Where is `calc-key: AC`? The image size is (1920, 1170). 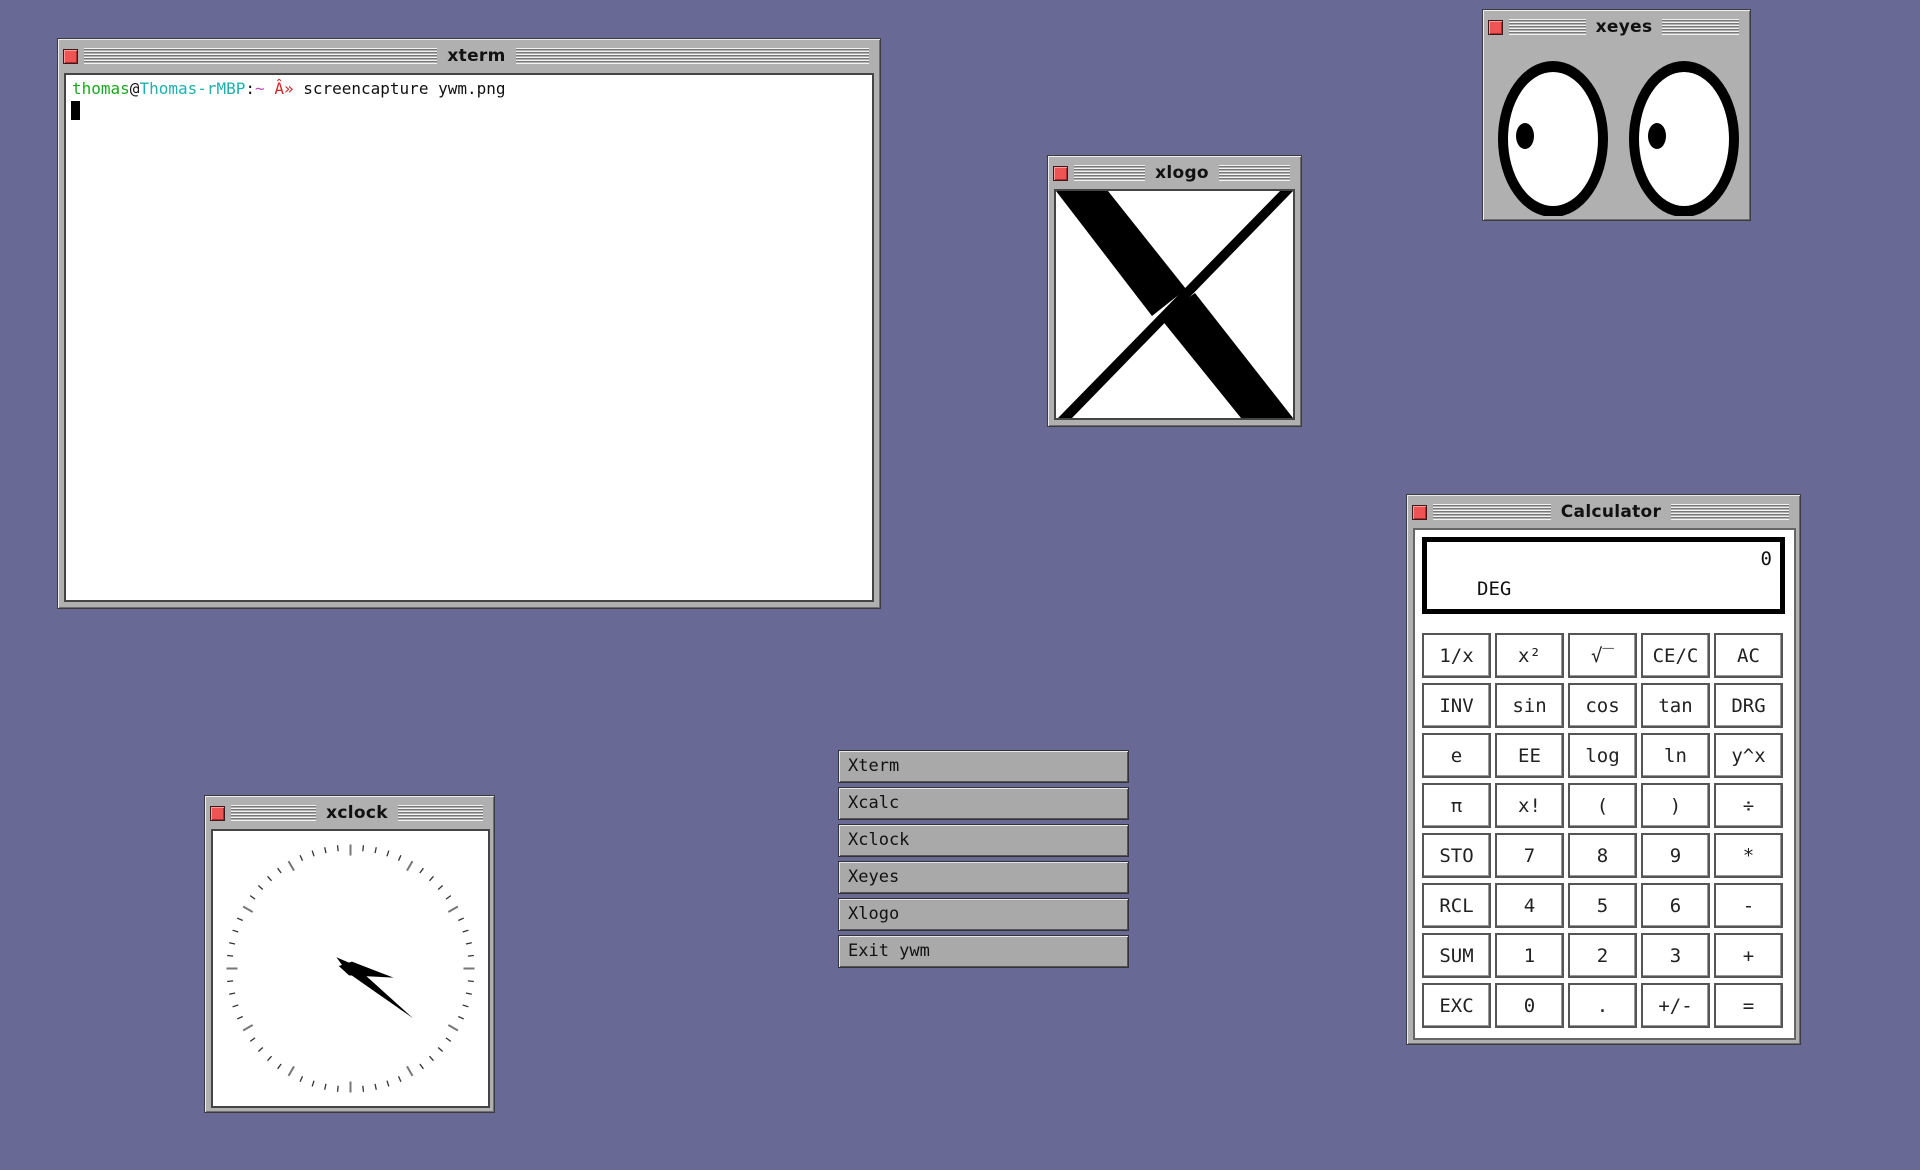
calc-key: AC is located at coordinates (1748, 655).